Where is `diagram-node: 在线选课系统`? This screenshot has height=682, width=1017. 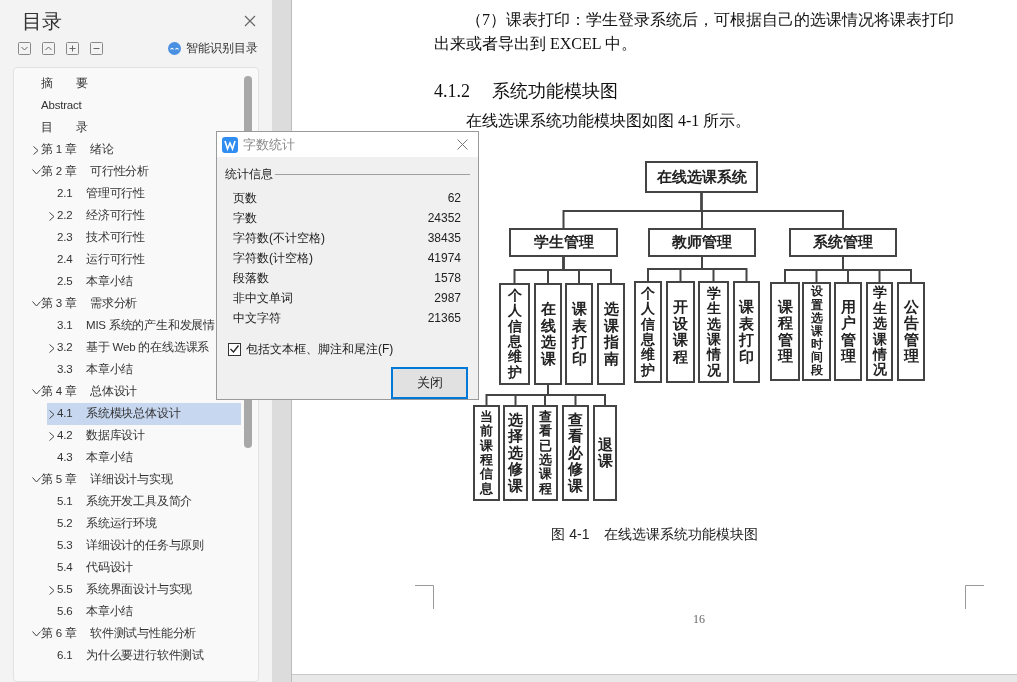 diagram-node: 在线选课系统 is located at coordinates (701, 177).